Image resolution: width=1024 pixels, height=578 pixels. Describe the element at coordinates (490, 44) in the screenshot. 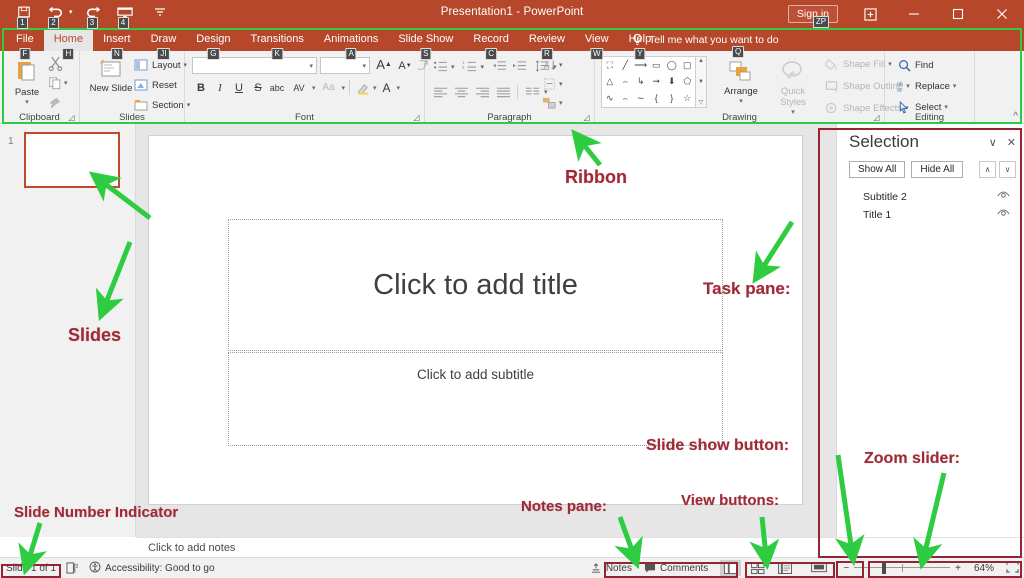

I see `tab-record: Record C` at that location.